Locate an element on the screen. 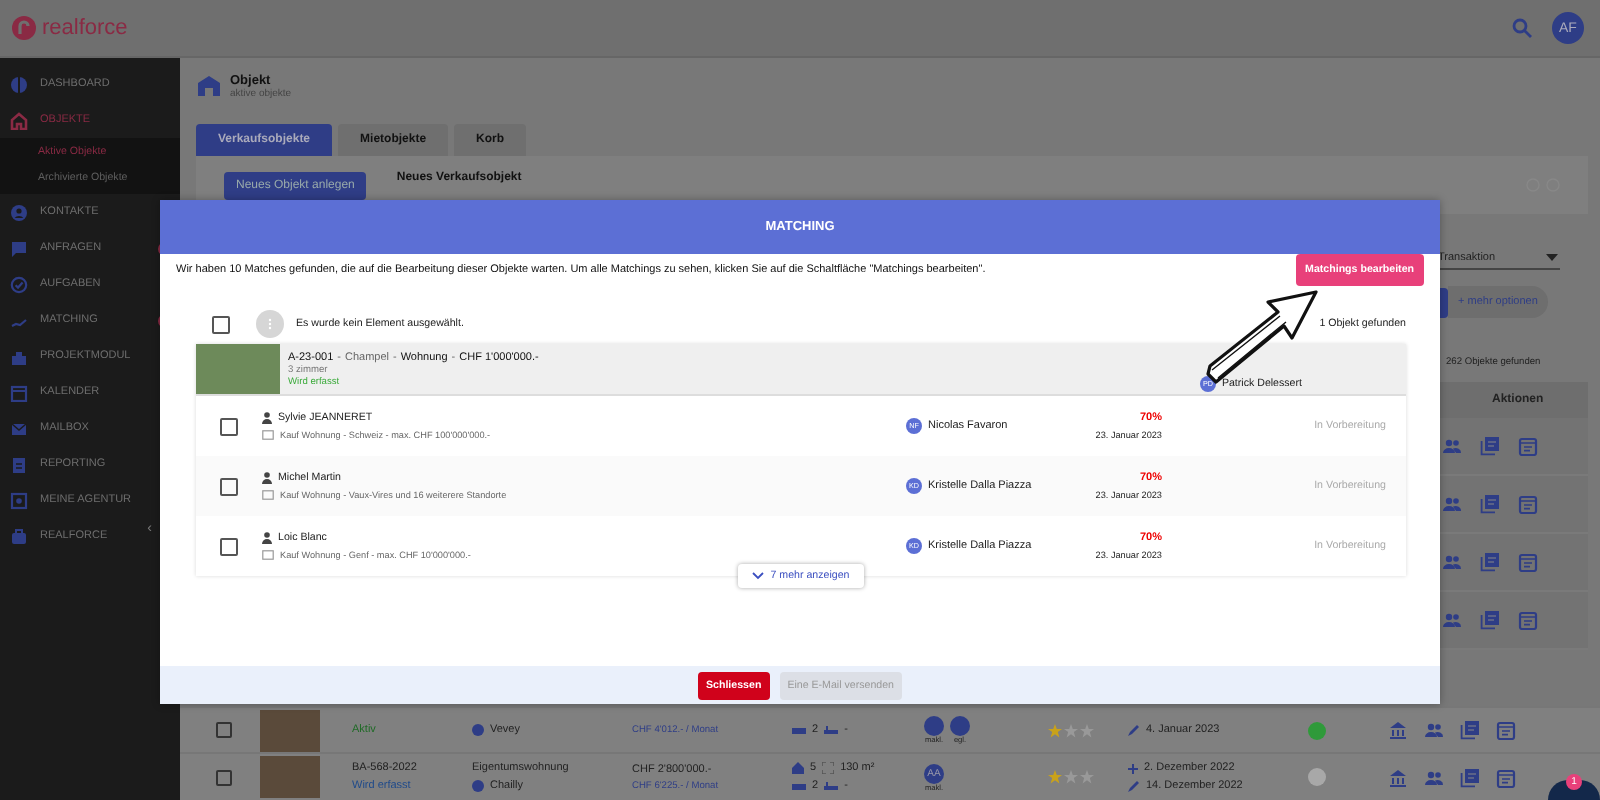  expand-icon is located at coordinates (828, 768).